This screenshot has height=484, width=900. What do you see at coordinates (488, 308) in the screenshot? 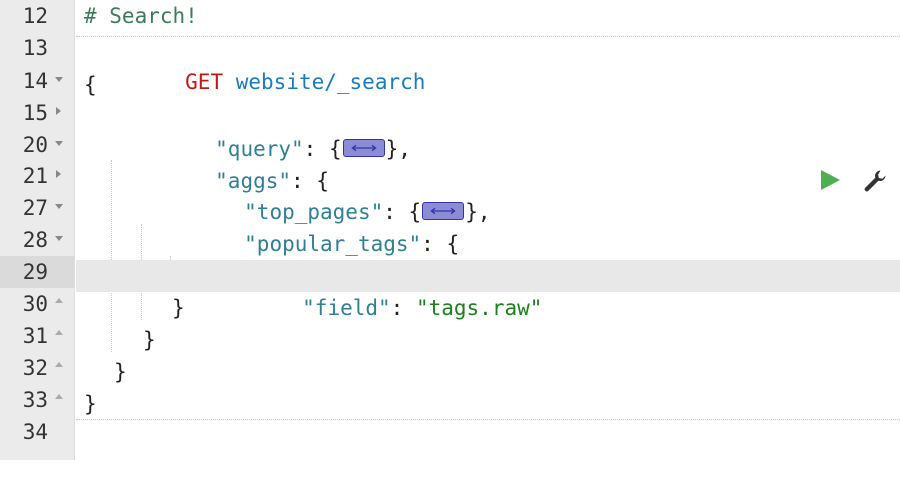
I see `code-line-30: }` at bounding box center [488, 308].